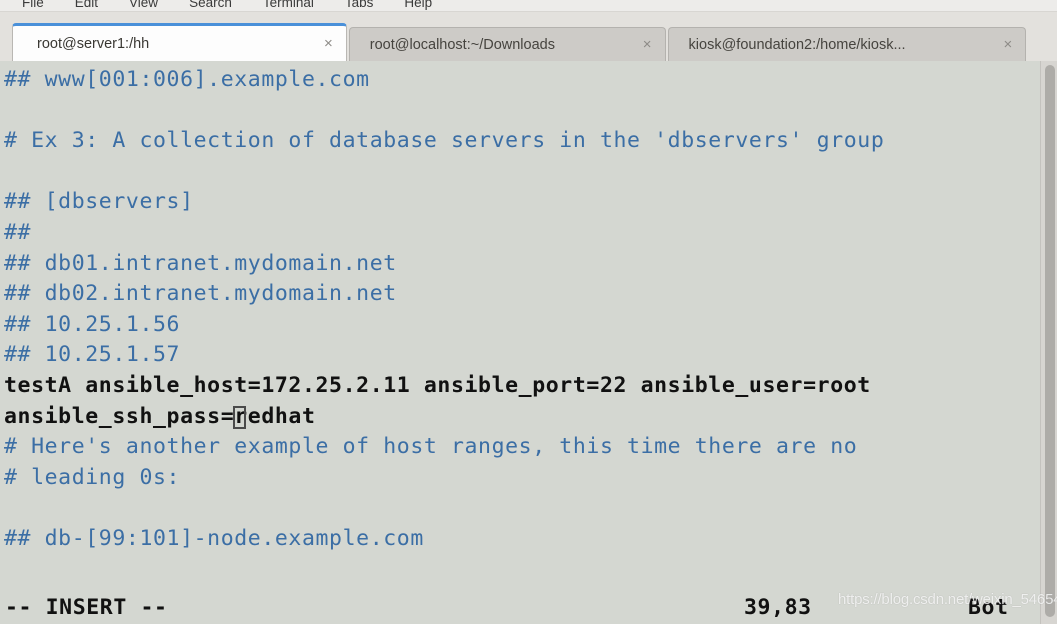 The height and width of the screenshot is (624, 1057). Describe the element at coordinates (179, 42) in the screenshot. I see `tab-root-server1: root@server1:/hh ×` at that location.